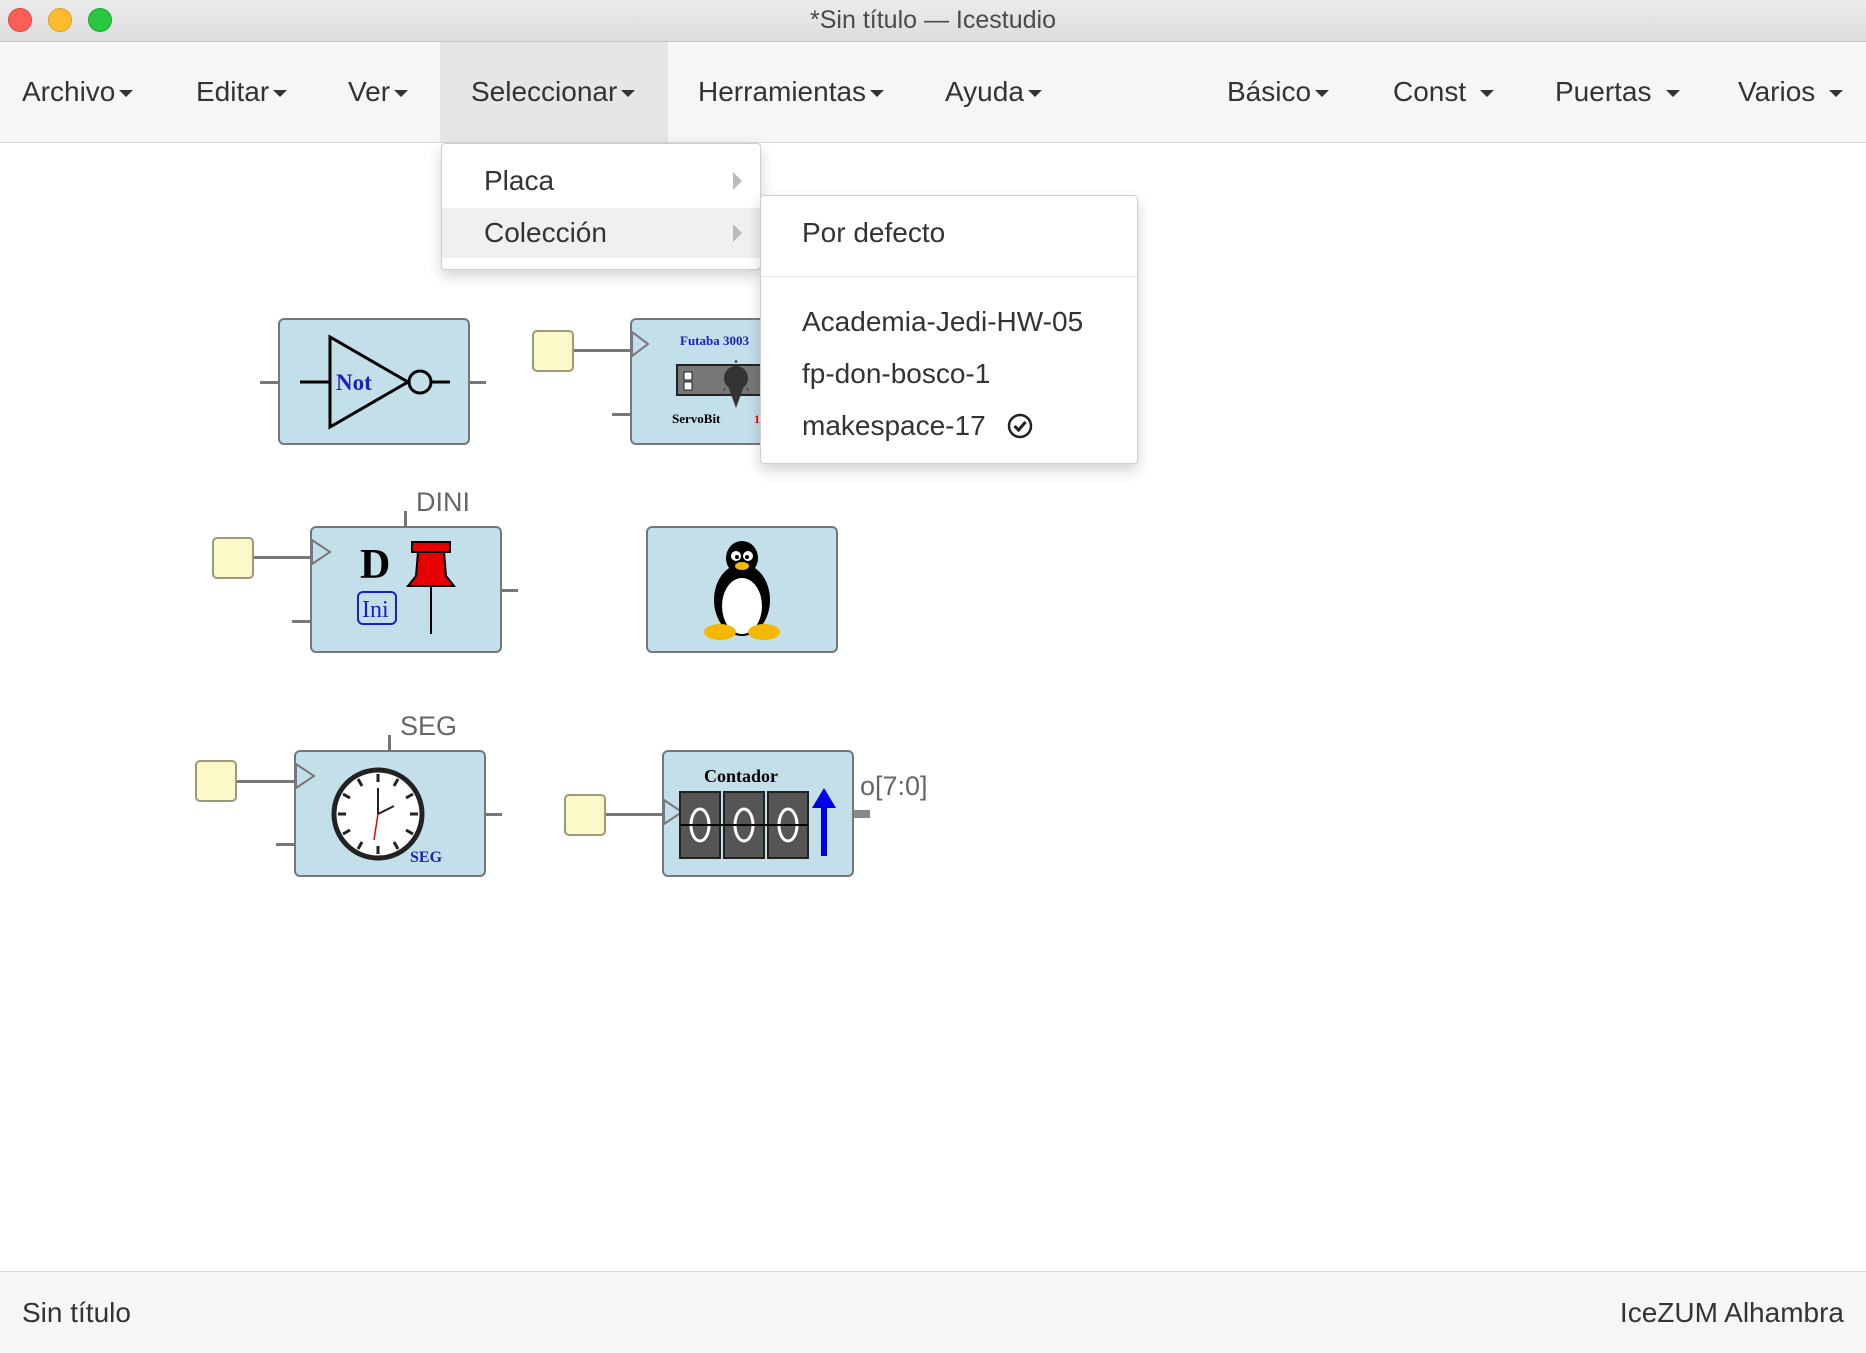 This screenshot has height=1353, width=1866. I want to click on not-label: Not, so click(354, 382).